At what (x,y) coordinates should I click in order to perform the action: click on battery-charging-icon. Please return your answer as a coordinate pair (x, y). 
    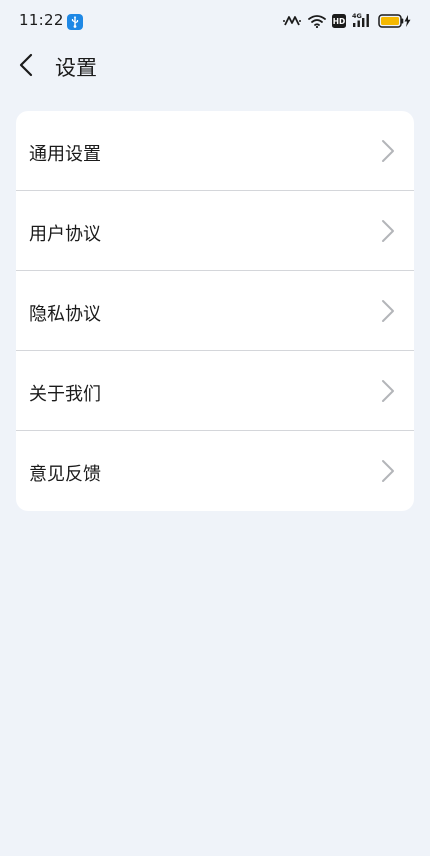
    Looking at the image, I should click on (395, 22).